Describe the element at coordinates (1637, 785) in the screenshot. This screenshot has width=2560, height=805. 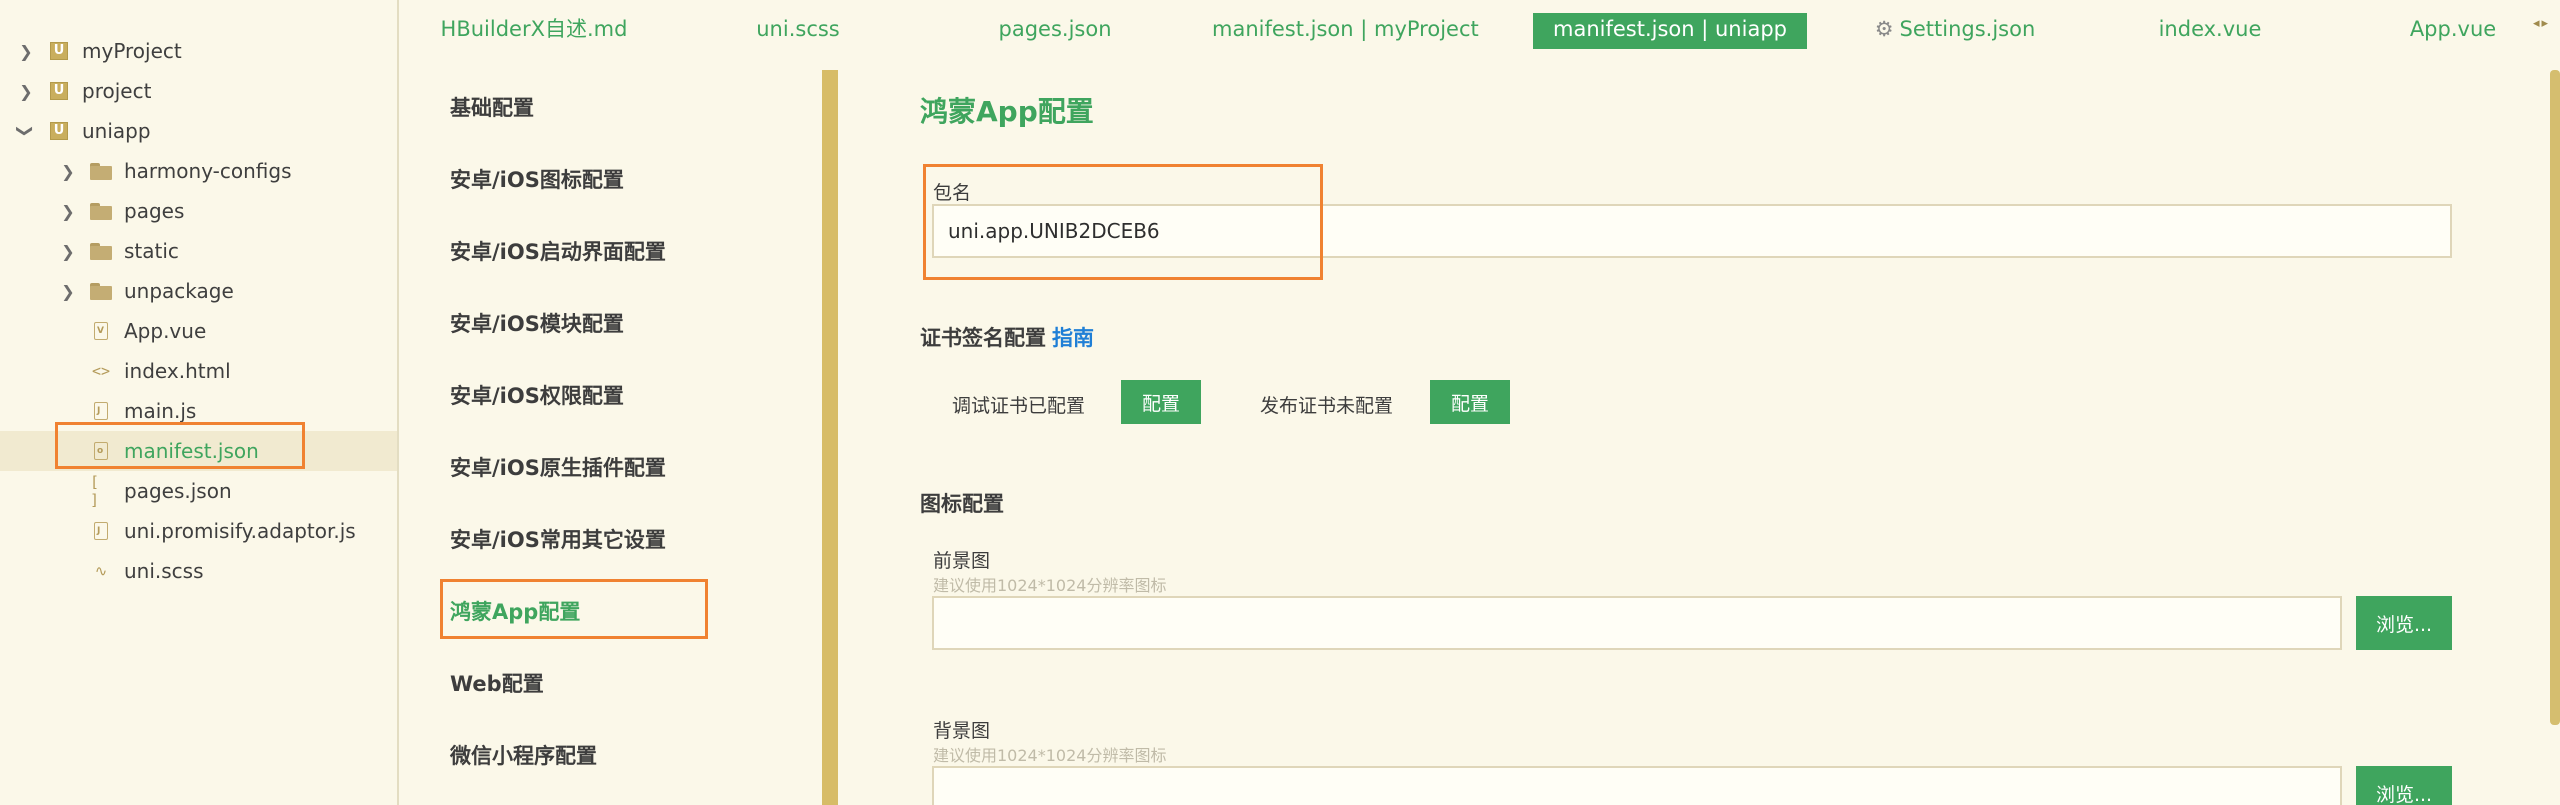
I see `background-image-input` at that location.